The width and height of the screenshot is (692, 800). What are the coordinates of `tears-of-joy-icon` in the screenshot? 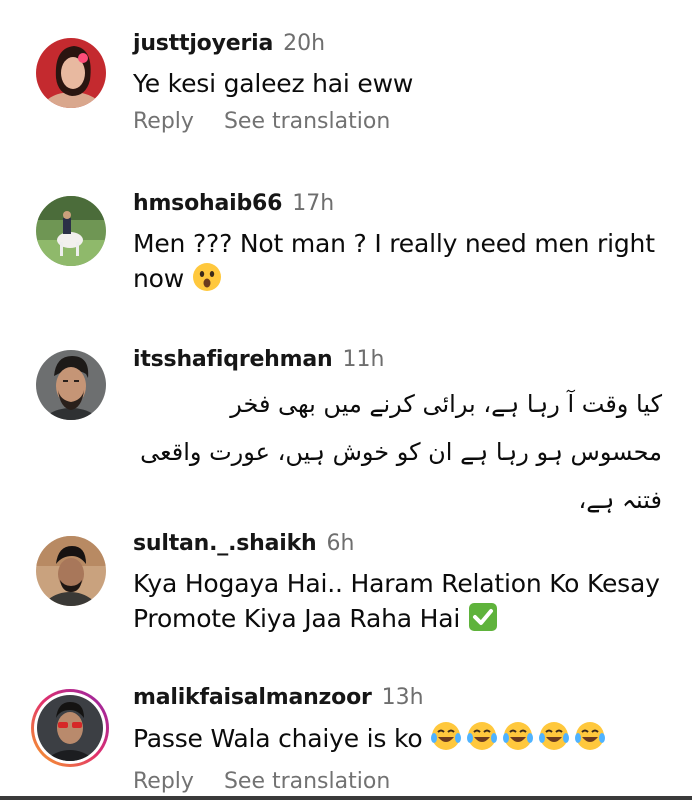 It's located at (520, 740).